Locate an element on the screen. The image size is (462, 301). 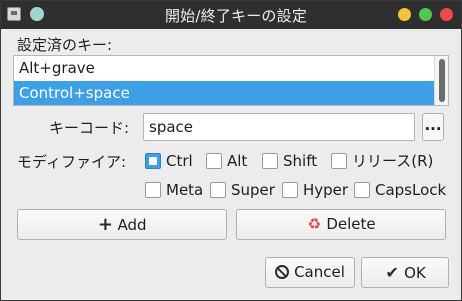
add-button: + Add is located at coordinates (122, 224).